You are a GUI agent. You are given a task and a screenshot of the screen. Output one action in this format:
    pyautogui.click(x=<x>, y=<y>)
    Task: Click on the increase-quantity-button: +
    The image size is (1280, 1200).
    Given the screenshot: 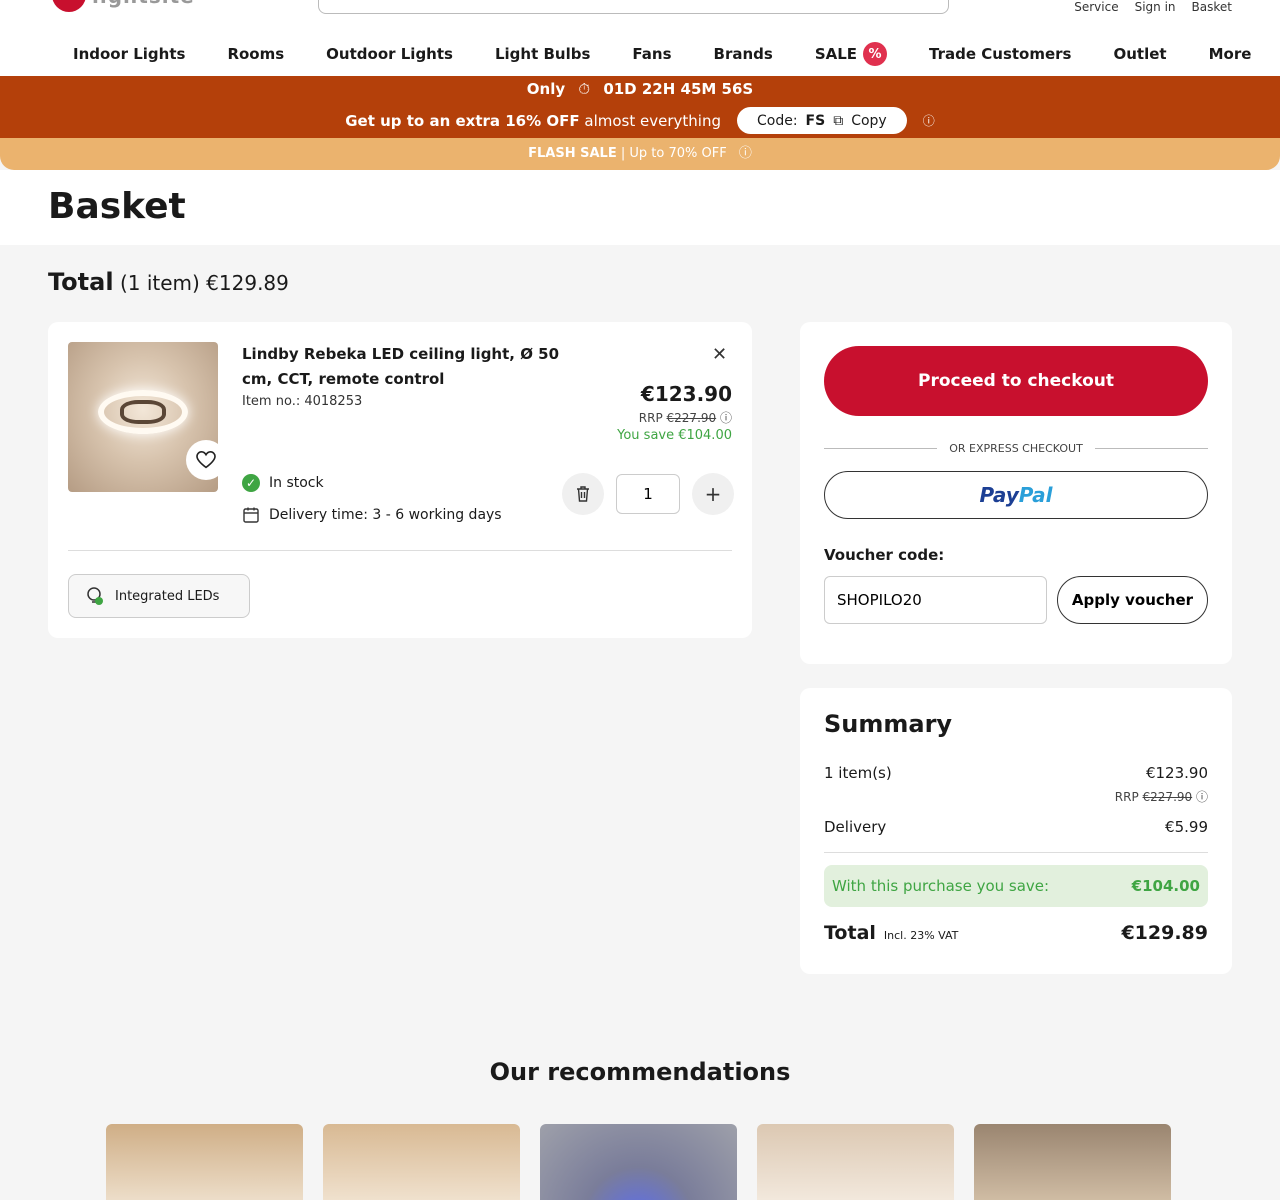 What is the action you would take?
    pyautogui.click(x=713, y=494)
    